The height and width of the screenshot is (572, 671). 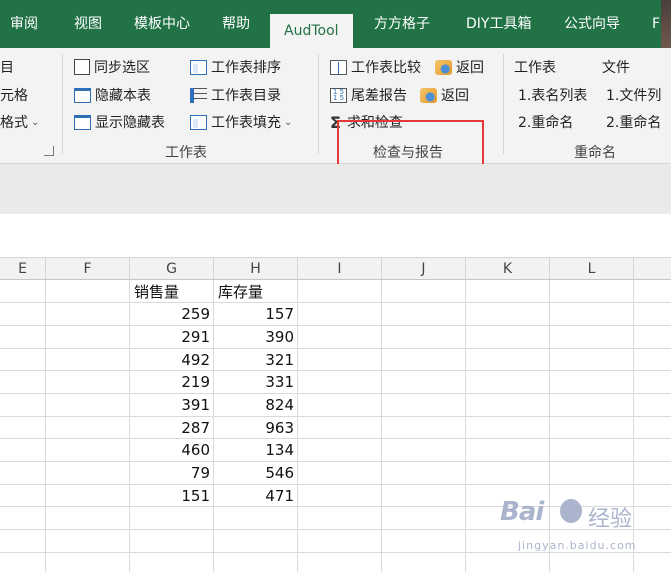 I want to click on table-cell: 134, so click(x=256, y=450).